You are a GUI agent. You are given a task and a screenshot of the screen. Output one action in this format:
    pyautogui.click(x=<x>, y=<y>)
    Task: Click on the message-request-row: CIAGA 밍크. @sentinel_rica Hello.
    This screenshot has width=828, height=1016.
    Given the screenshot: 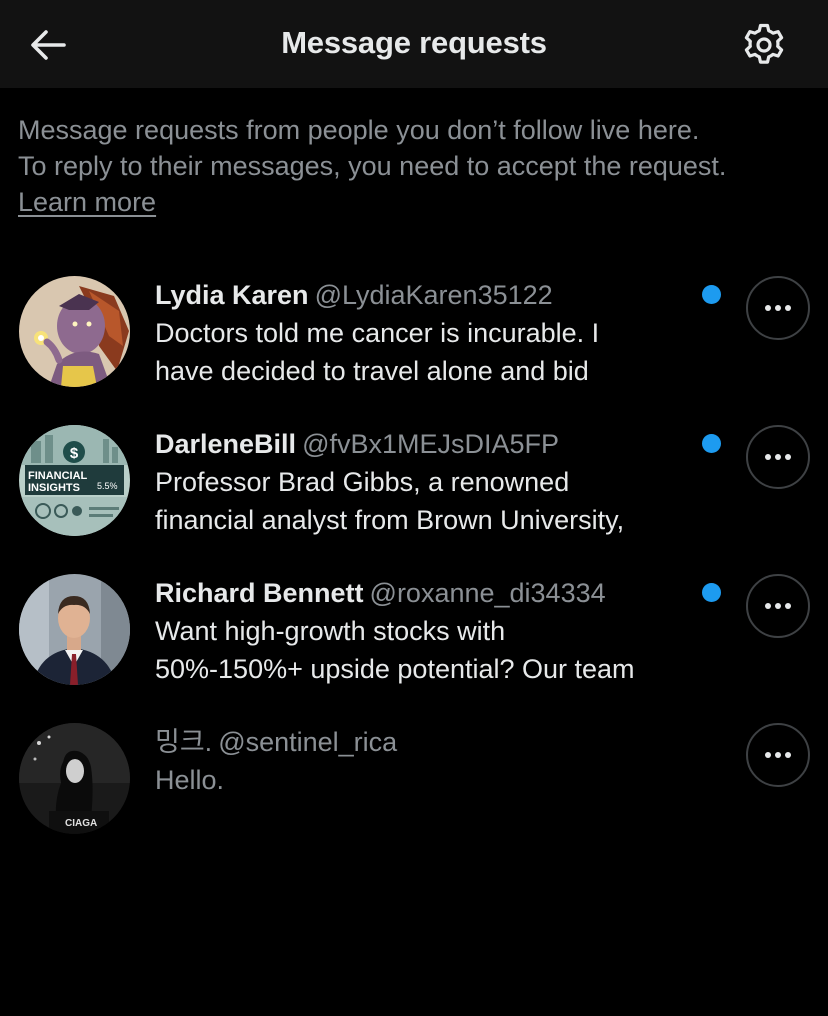 What is the action you would take?
    pyautogui.click(x=414, y=793)
    